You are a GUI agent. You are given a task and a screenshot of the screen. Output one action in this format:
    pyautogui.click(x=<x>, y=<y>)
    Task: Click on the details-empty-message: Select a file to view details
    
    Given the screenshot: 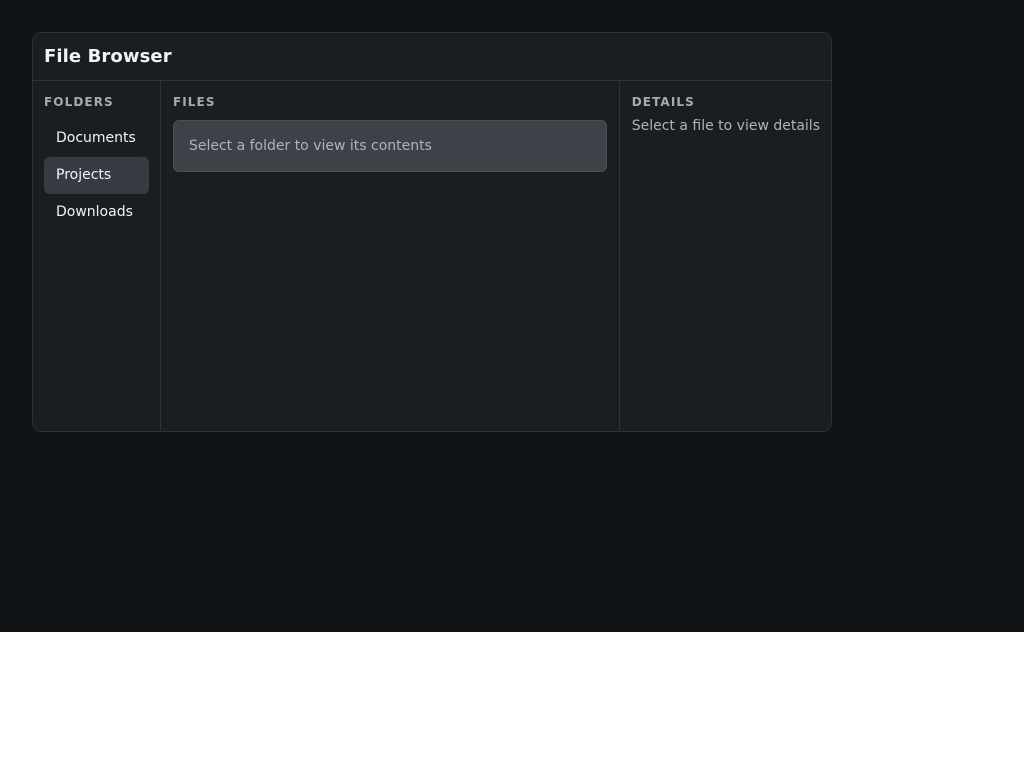 What is the action you would take?
    pyautogui.click(x=725, y=126)
    